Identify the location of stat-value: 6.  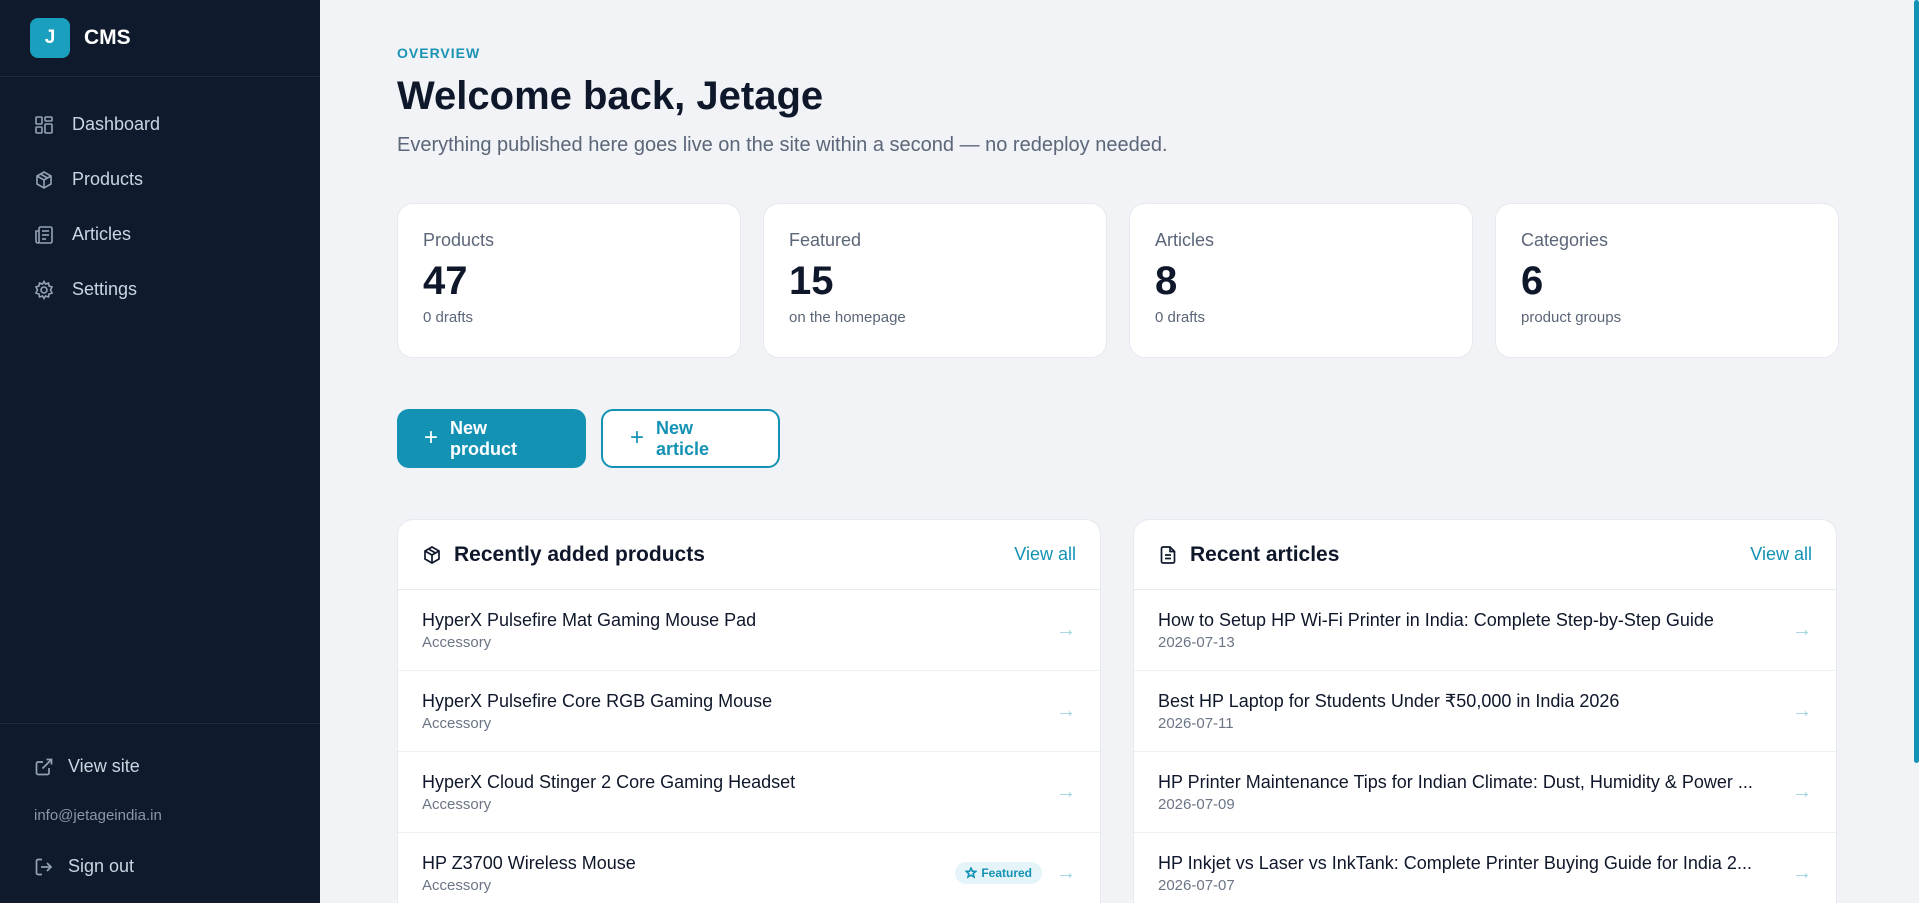
(1532, 281).